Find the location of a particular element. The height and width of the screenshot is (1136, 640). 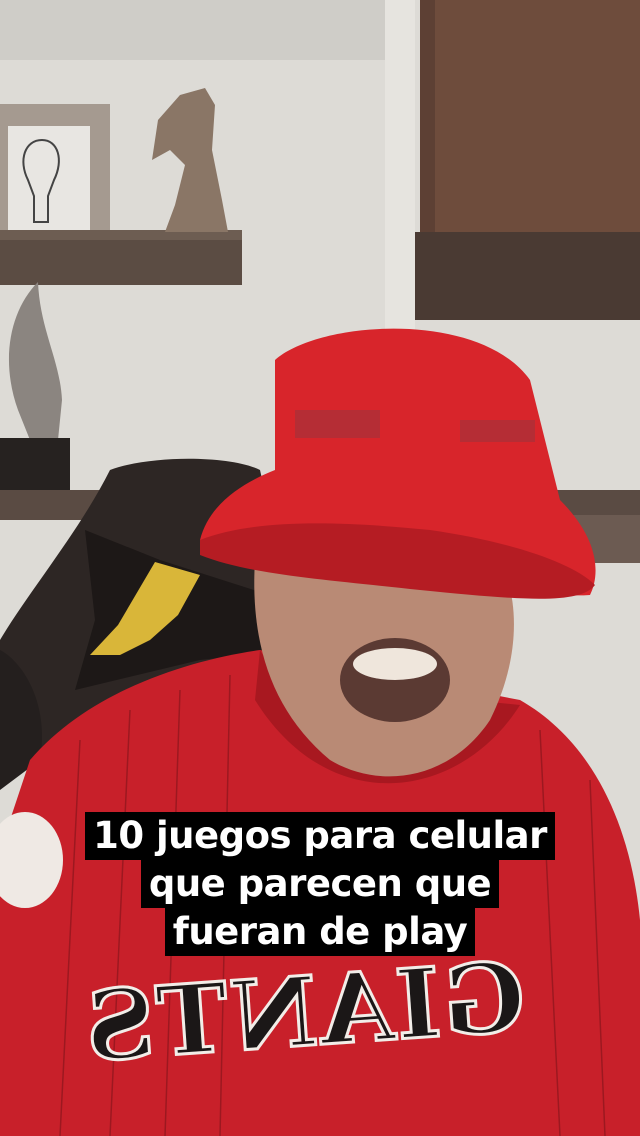

caption-line-3: fueran de play is located at coordinates (320, 932).